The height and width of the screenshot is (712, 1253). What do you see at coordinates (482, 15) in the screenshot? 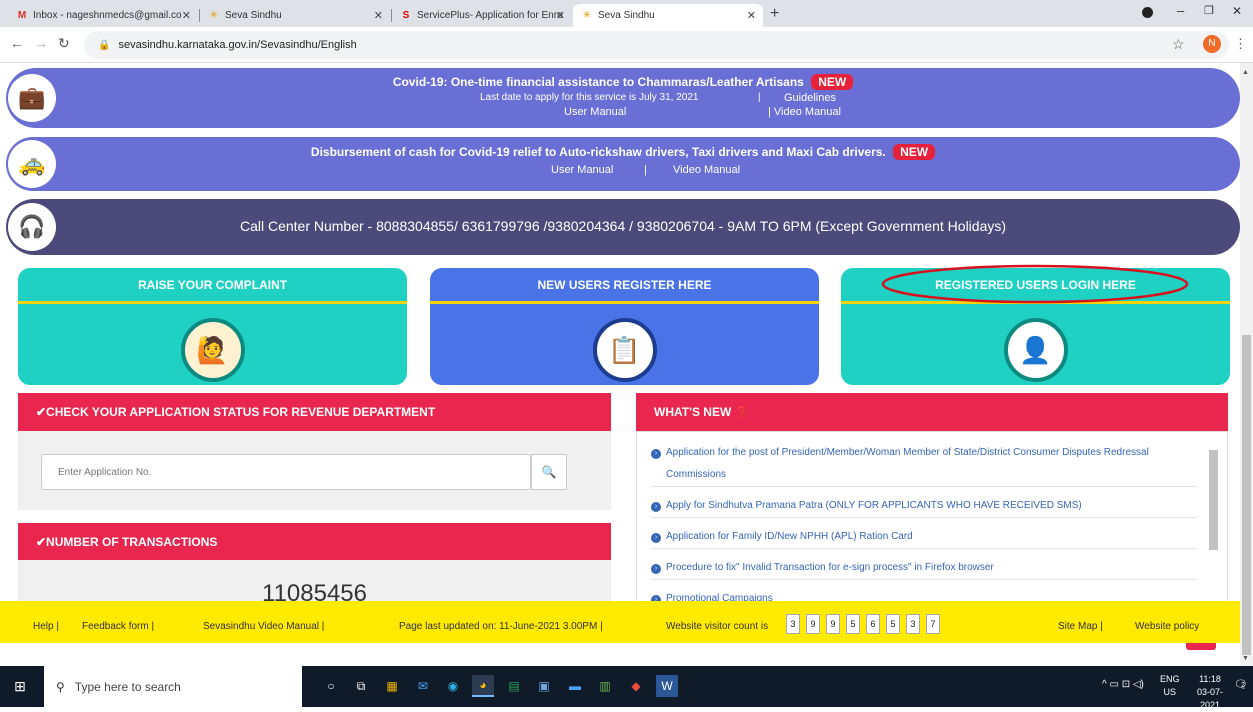
I see `tab-serviceplus: S ServicePlus- Application for Enro ✕` at bounding box center [482, 15].